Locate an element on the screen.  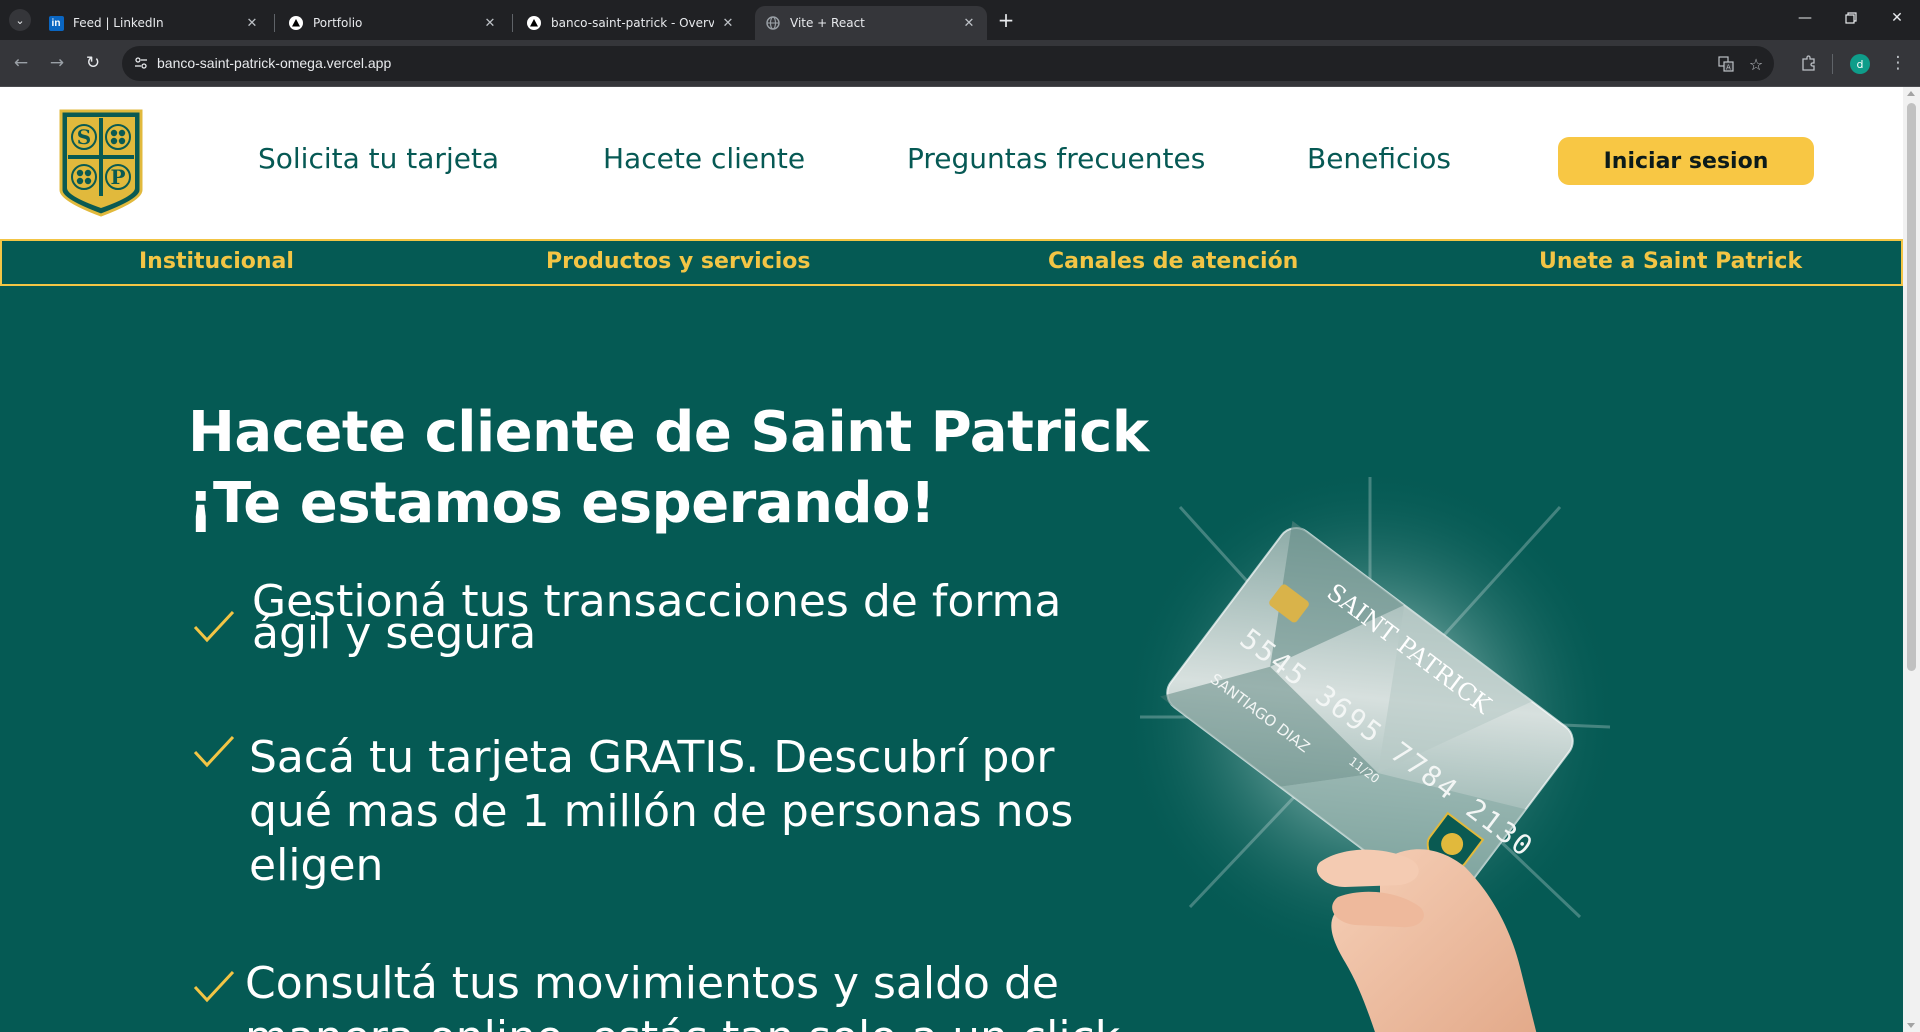
restore-button is located at coordinates (1851, 18).